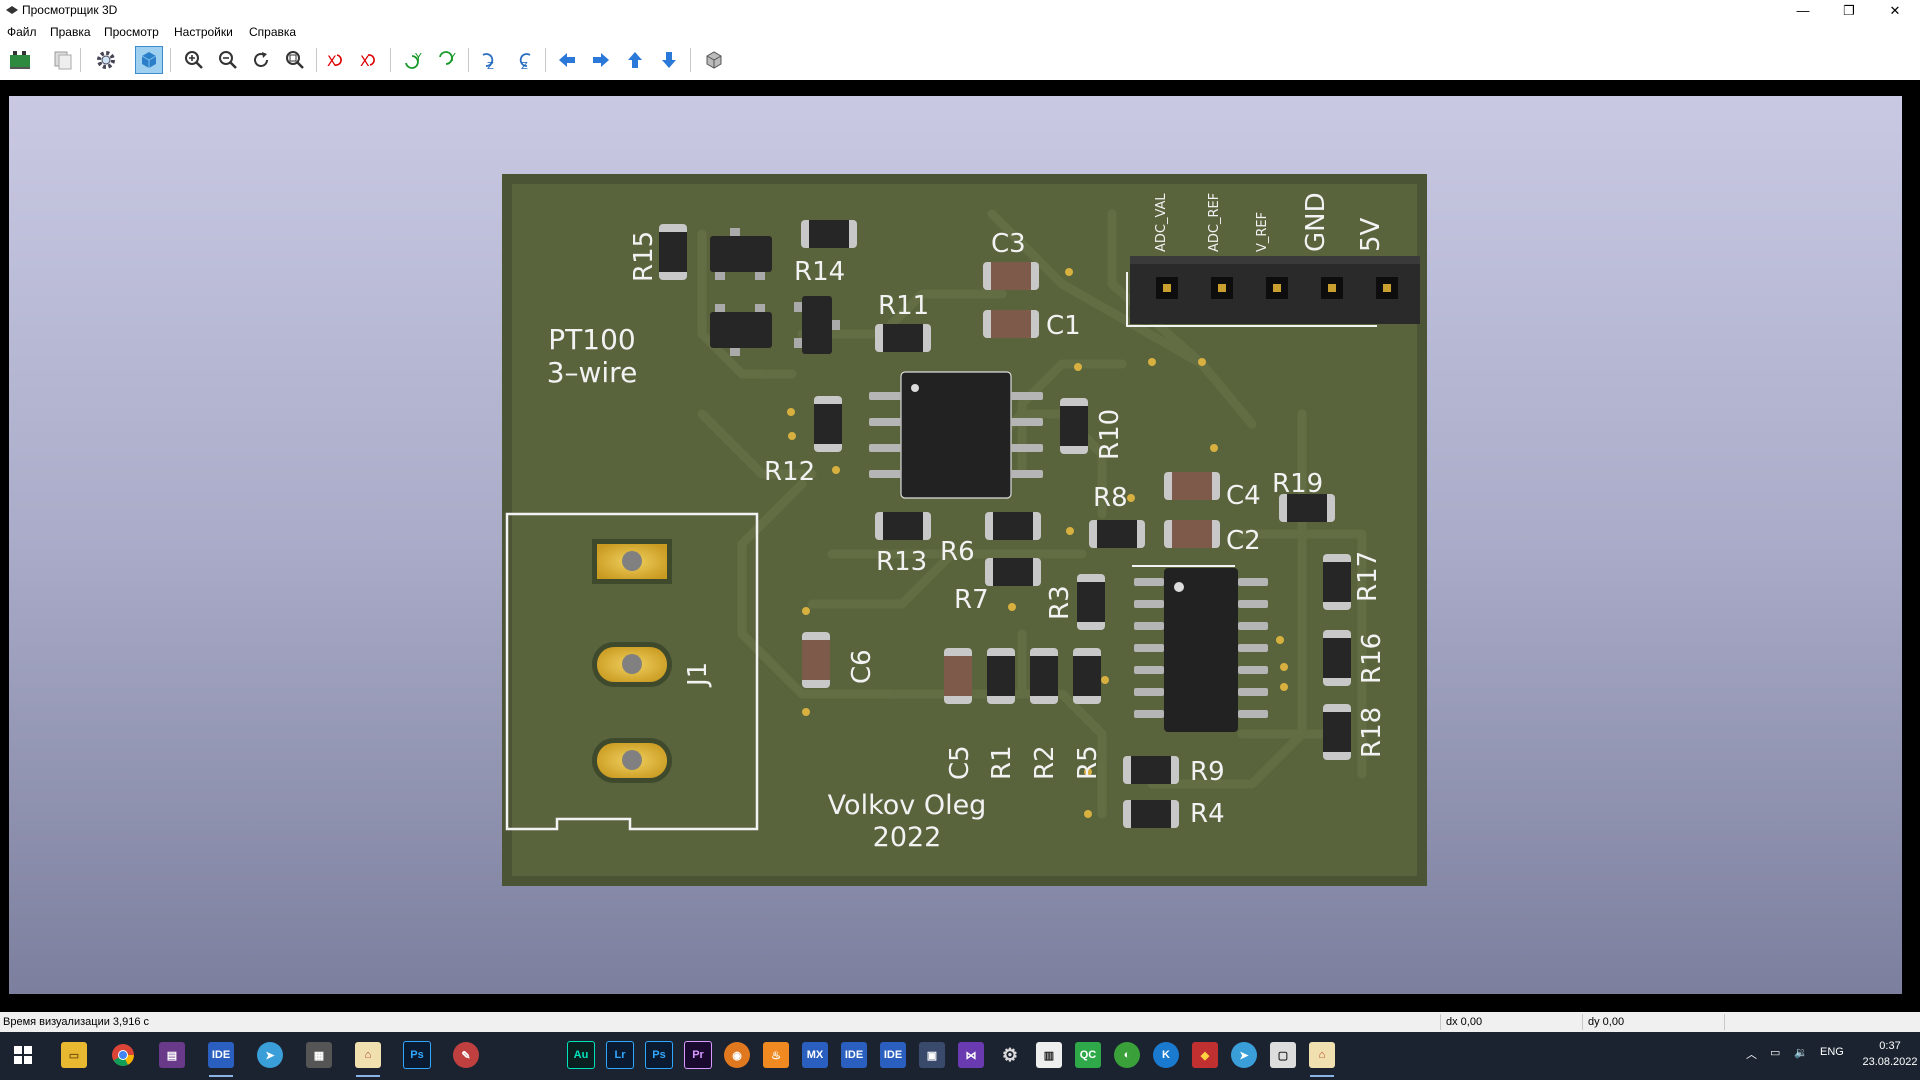 The width and height of the screenshot is (1920, 1080). I want to click on ide-icon-2: IDE, so click(854, 1055).